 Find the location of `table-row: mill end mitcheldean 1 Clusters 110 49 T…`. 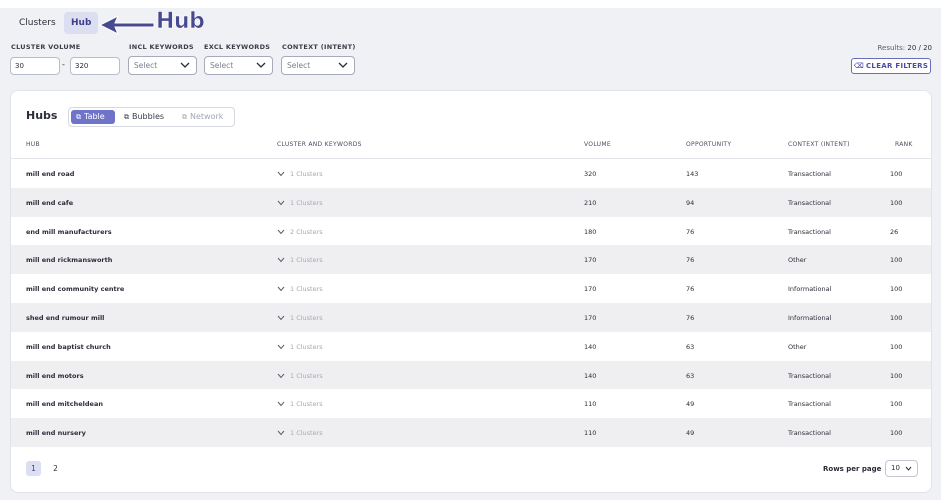

table-row: mill end mitcheldean 1 Clusters 110 49 T… is located at coordinates (471, 403).